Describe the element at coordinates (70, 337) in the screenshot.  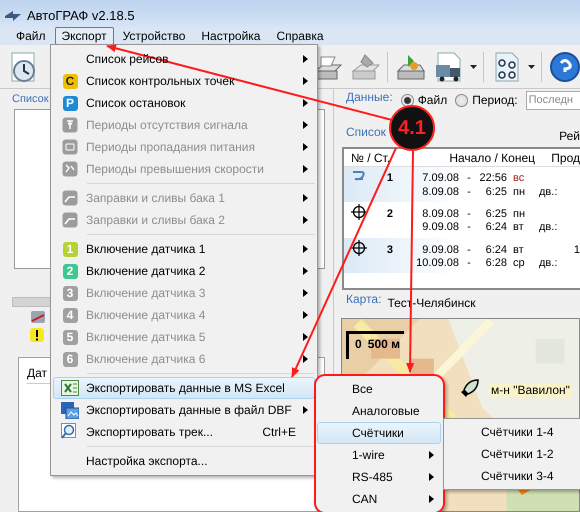
I see `badge-icon: 5` at that location.